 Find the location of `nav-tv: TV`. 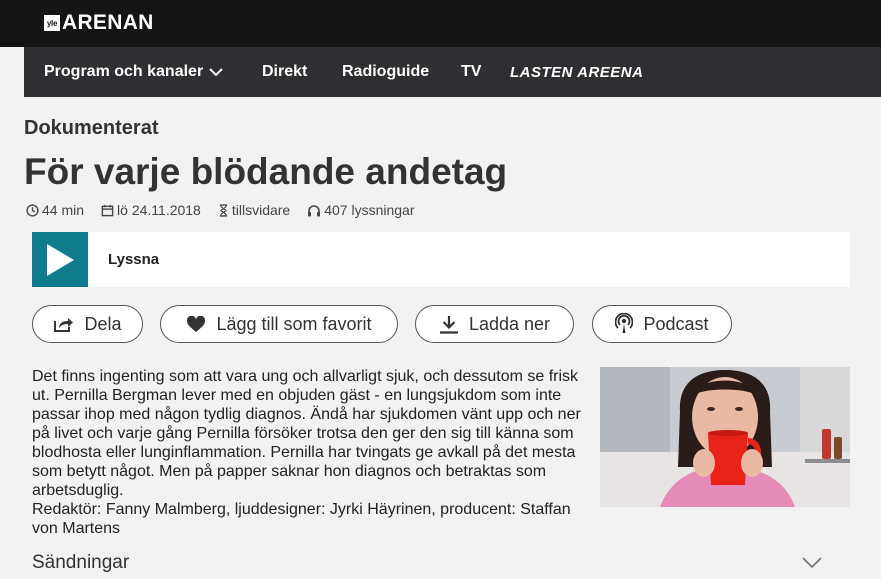

nav-tv: TV is located at coordinates (471, 72).